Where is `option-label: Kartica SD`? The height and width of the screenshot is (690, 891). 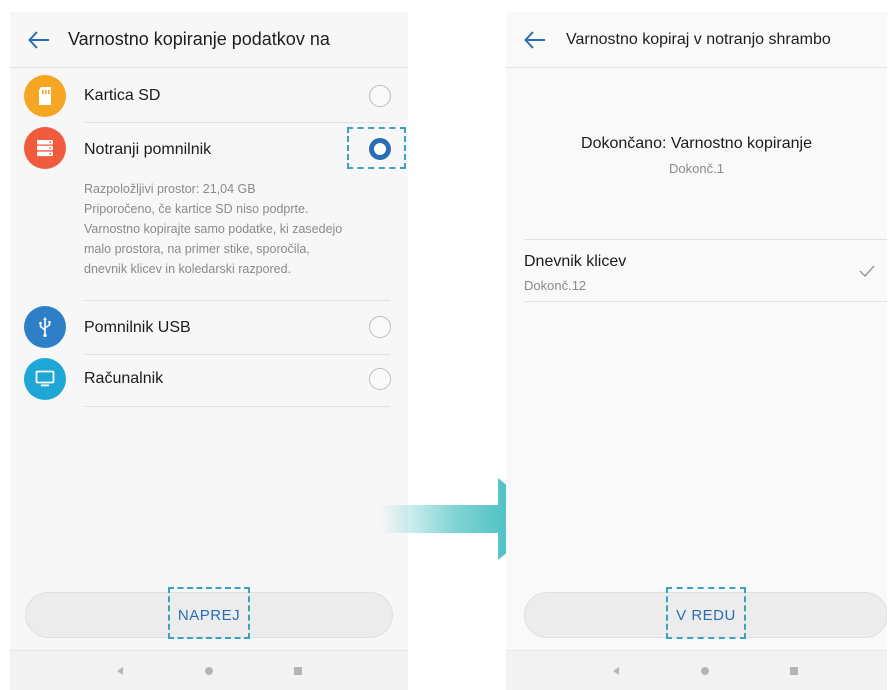 option-label: Kartica SD is located at coordinates (122, 95).